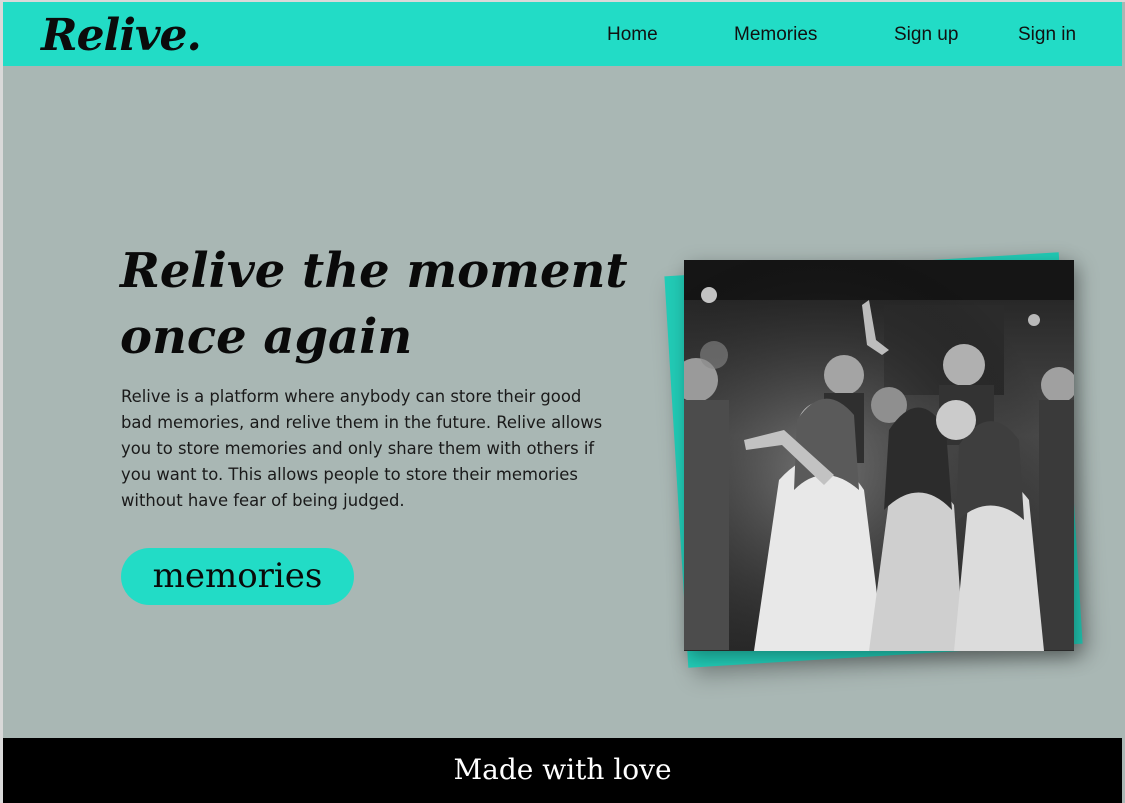 This screenshot has height=803, width=1125. Describe the element at coordinates (380, 304) in the screenshot. I see `hero-title: Relive the moment once again` at that location.